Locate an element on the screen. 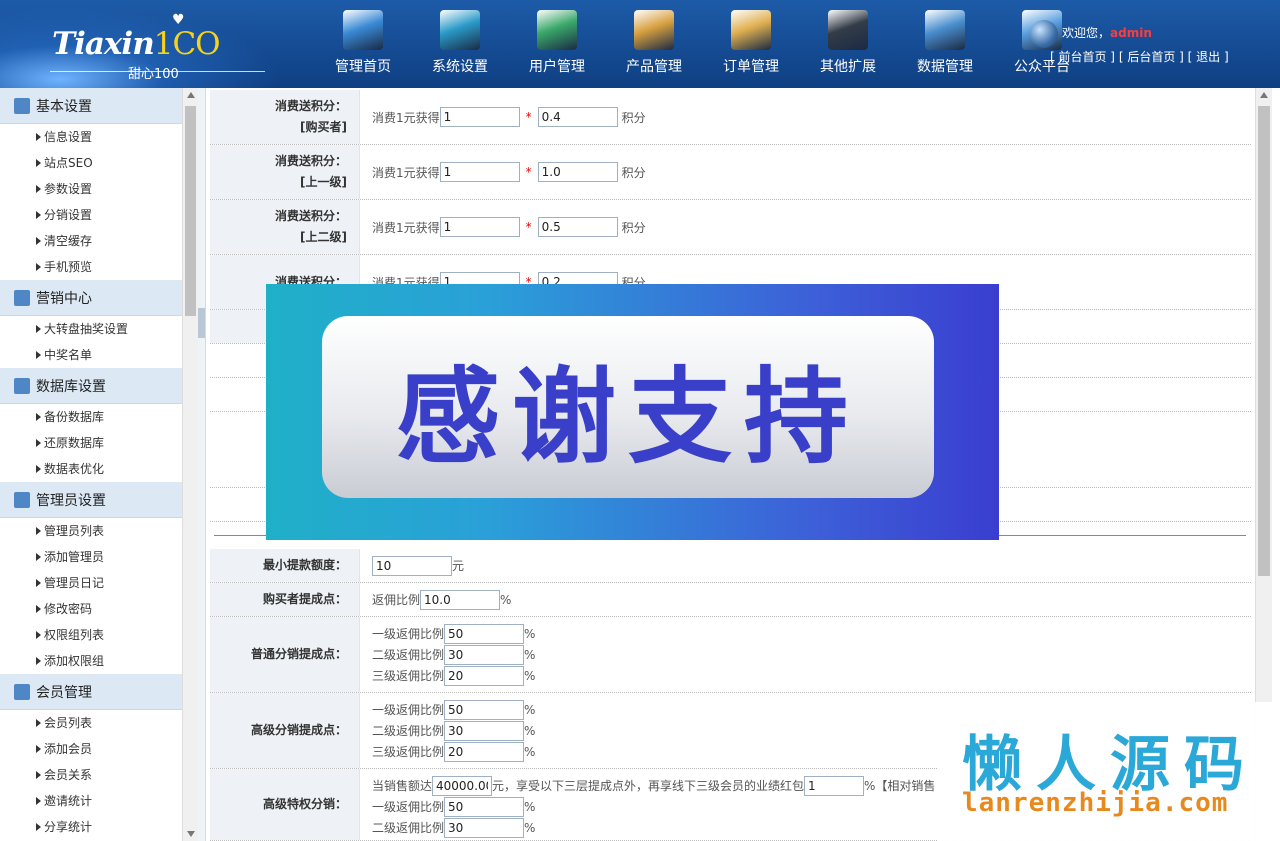  nav-item-1: 系统设置 is located at coordinates (460, 46).